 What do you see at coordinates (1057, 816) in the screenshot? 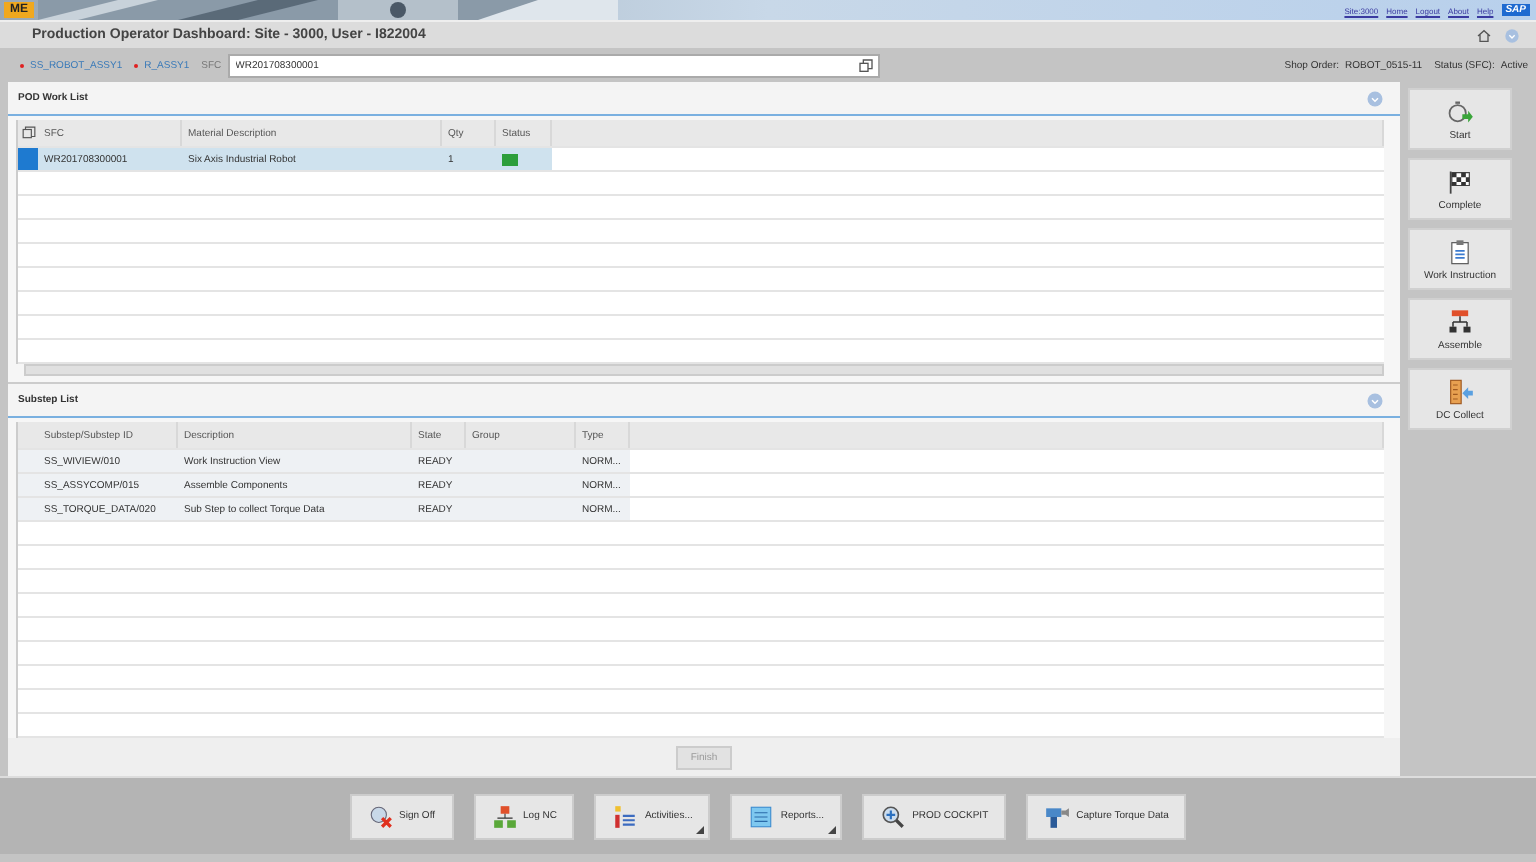
I see `drill-icon` at bounding box center [1057, 816].